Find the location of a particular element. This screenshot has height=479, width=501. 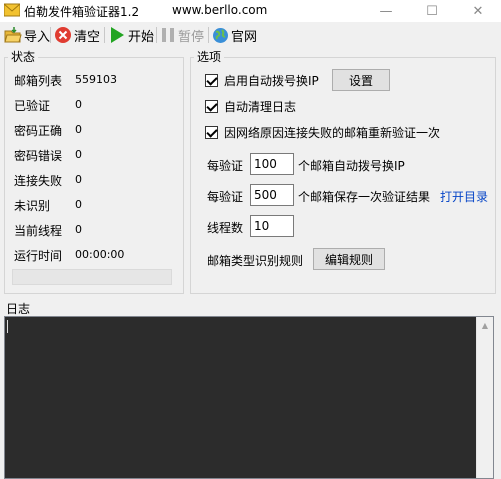

scroll-up-arrow-icon: ▲ is located at coordinates (485, 325).